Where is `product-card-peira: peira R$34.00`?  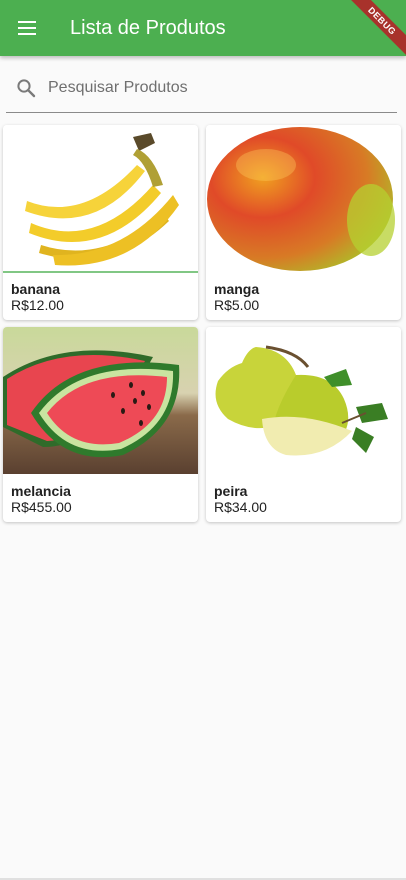 product-card-peira: peira R$34.00 is located at coordinates (303, 424).